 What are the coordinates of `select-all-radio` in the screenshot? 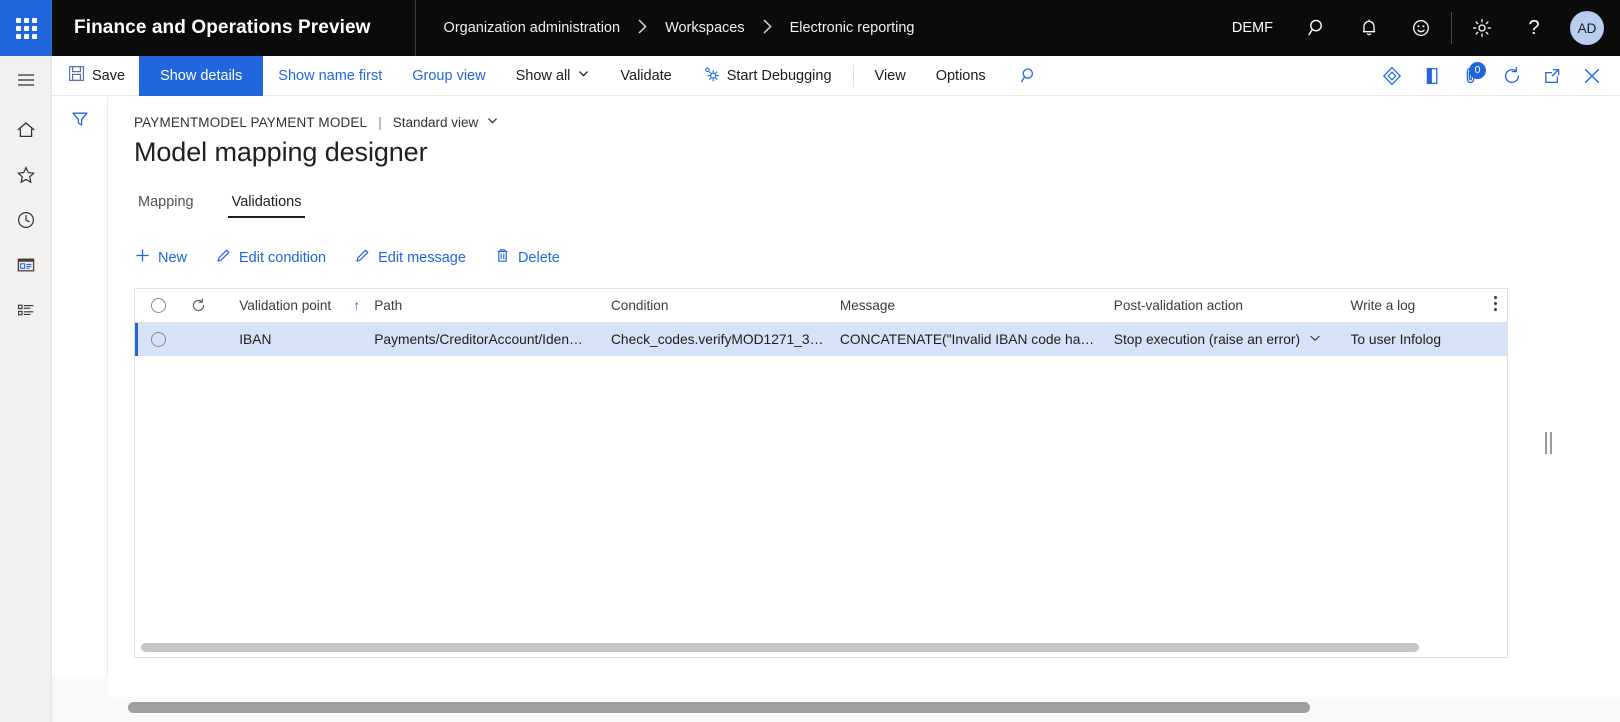 It's located at (158, 305).